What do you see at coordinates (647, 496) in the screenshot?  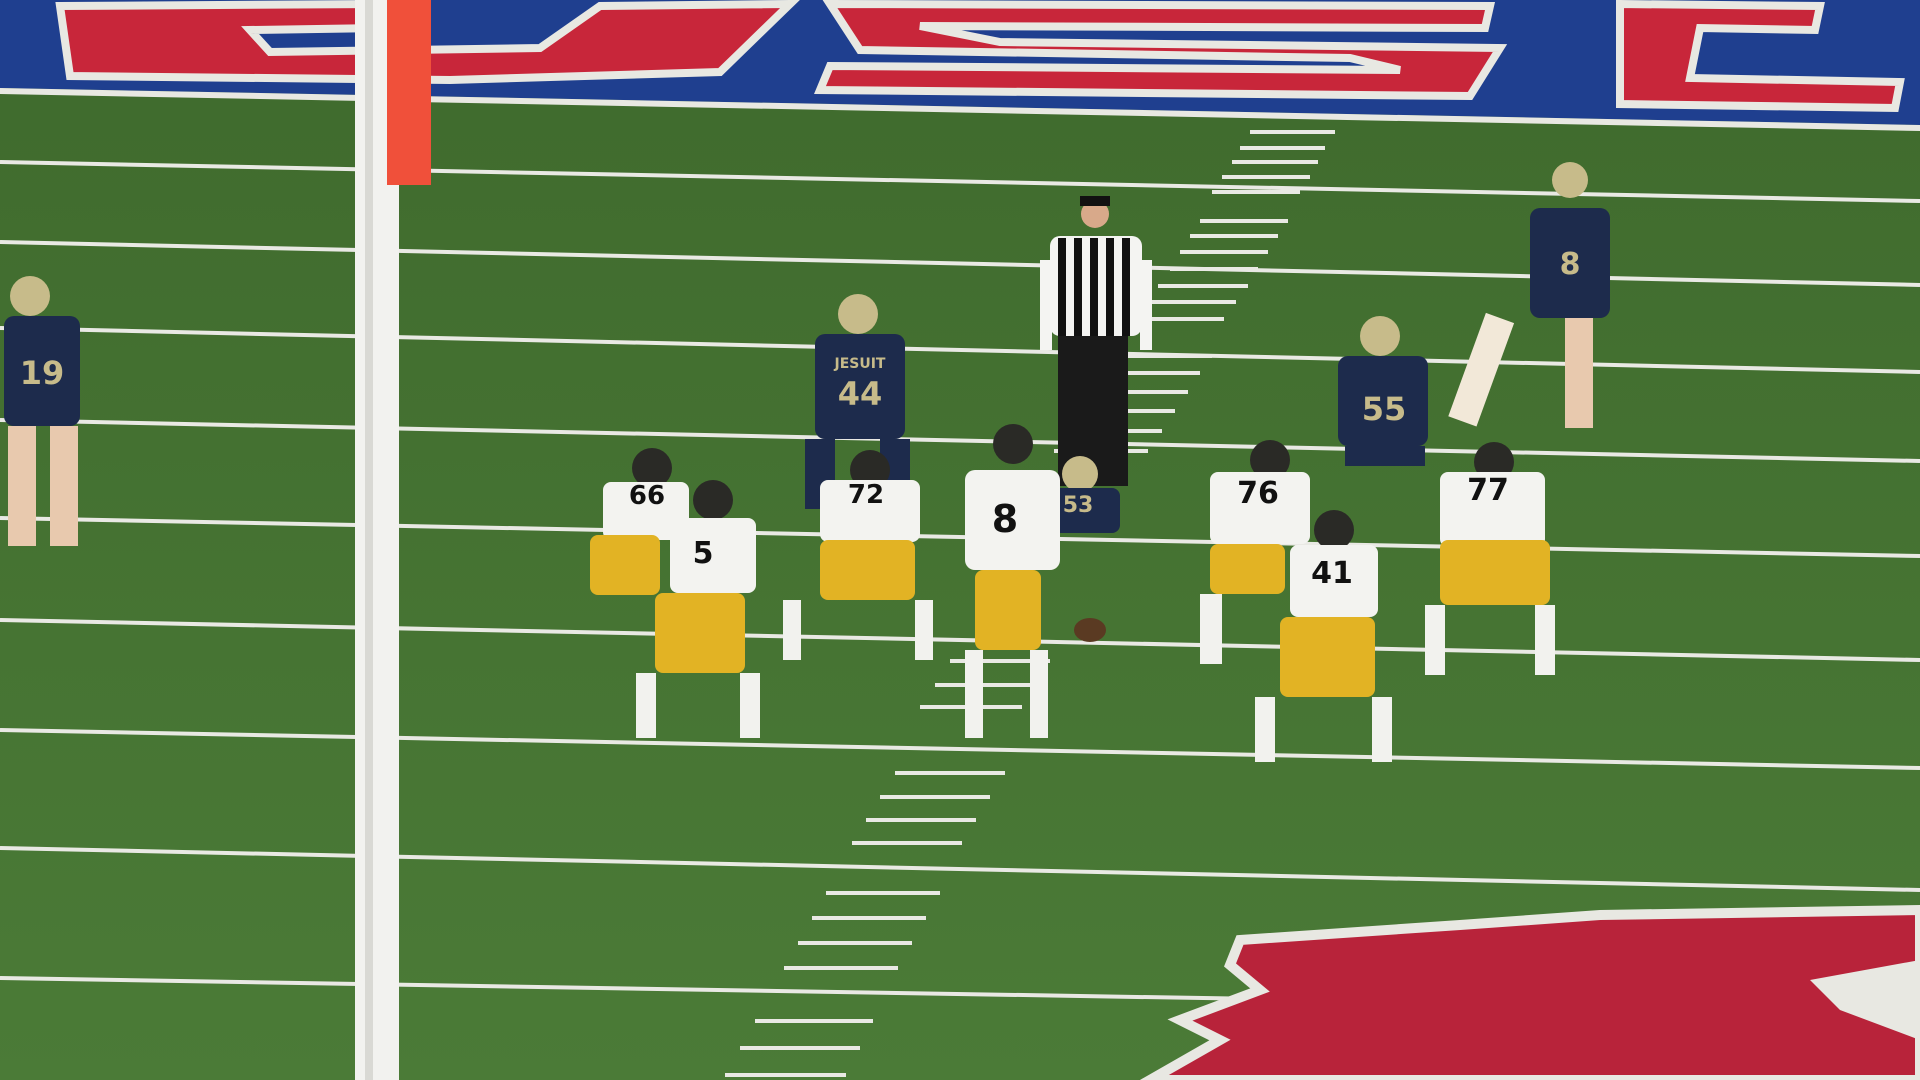 I see `away-player-number: 66` at bounding box center [647, 496].